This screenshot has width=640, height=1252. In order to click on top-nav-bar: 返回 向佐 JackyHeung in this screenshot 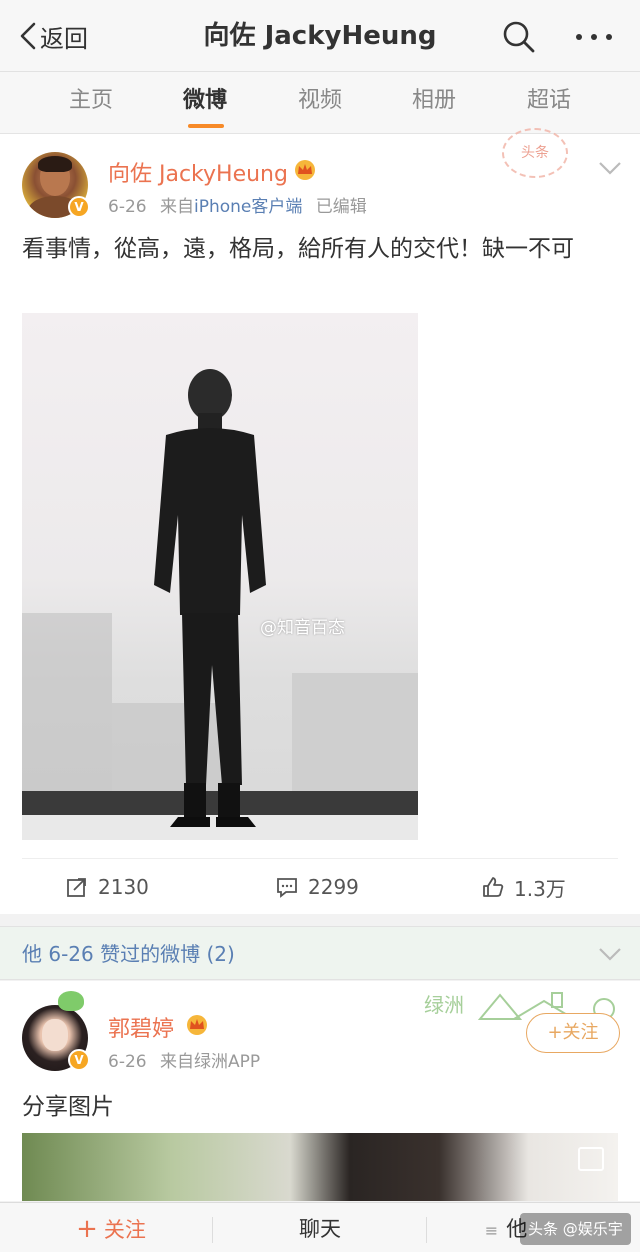, I will do `click(320, 36)`.